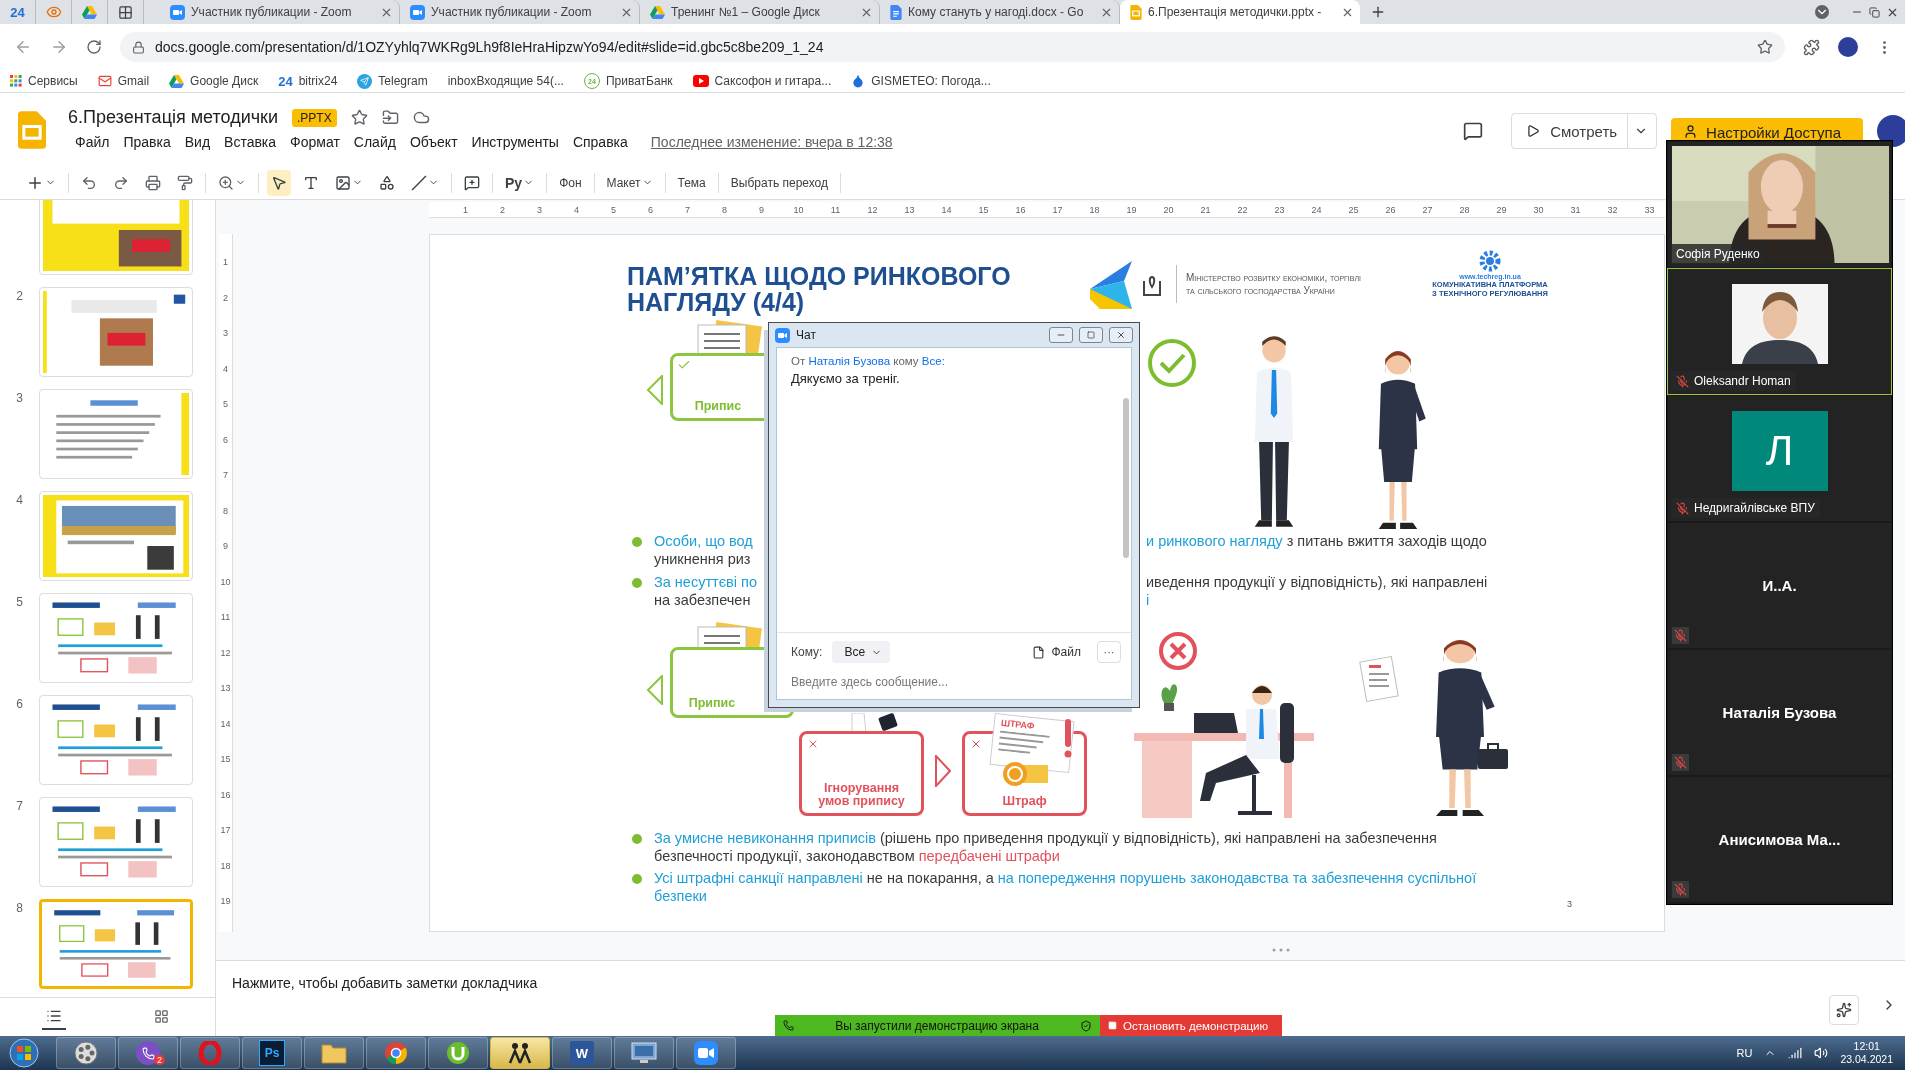 The width and height of the screenshot is (1905, 1070). Describe the element at coordinates (515, 142) in the screenshot. I see `menu-item: Инструменты` at that location.